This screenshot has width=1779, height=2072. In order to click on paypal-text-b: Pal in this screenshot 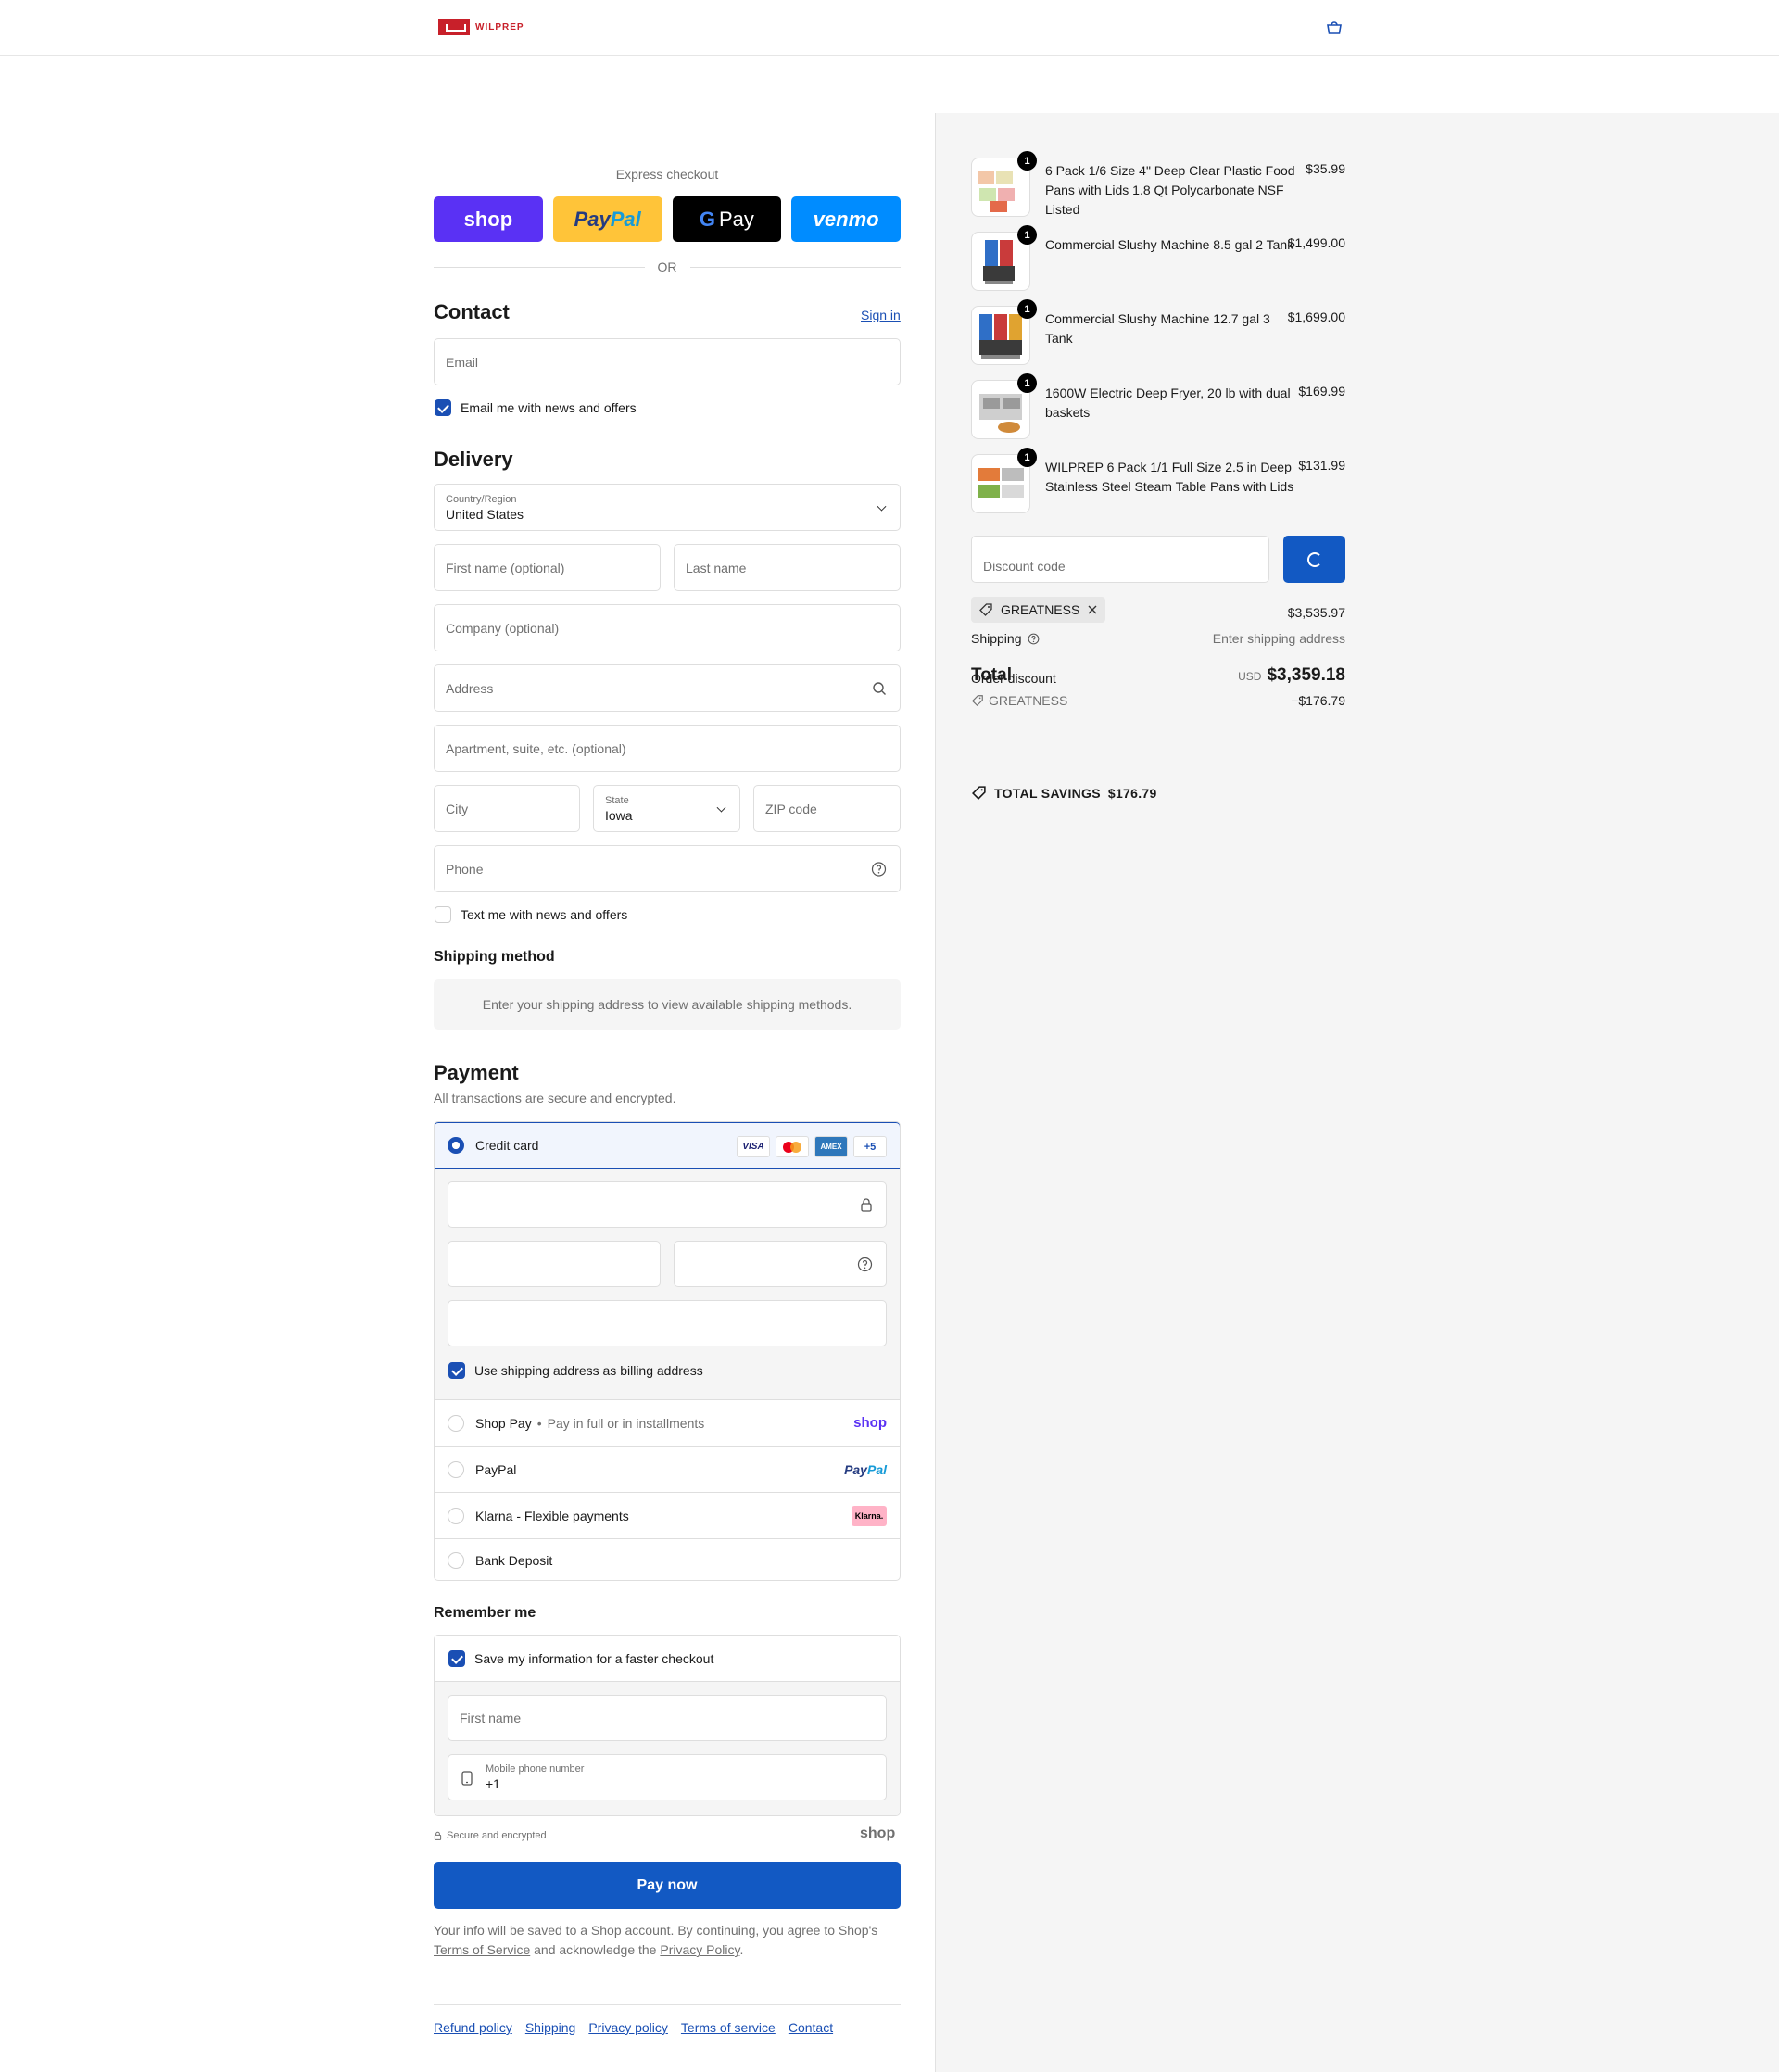, I will do `click(625, 219)`.